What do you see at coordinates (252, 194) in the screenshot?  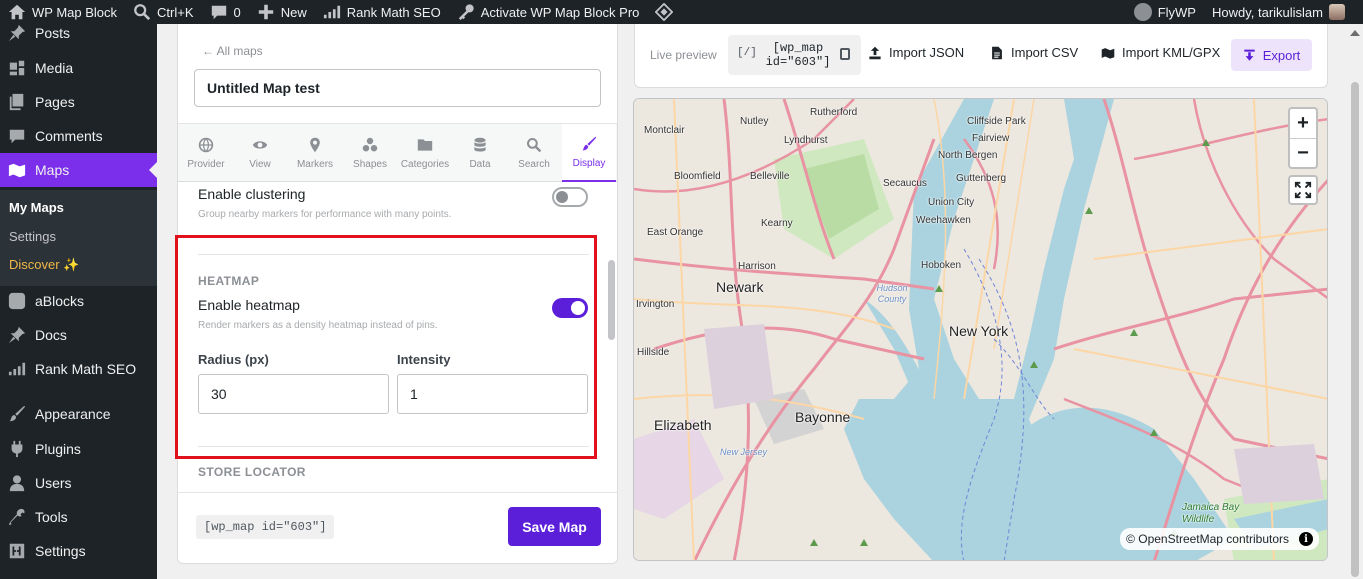 I see `clustering-label: Enable clustering` at bounding box center [252, 194].